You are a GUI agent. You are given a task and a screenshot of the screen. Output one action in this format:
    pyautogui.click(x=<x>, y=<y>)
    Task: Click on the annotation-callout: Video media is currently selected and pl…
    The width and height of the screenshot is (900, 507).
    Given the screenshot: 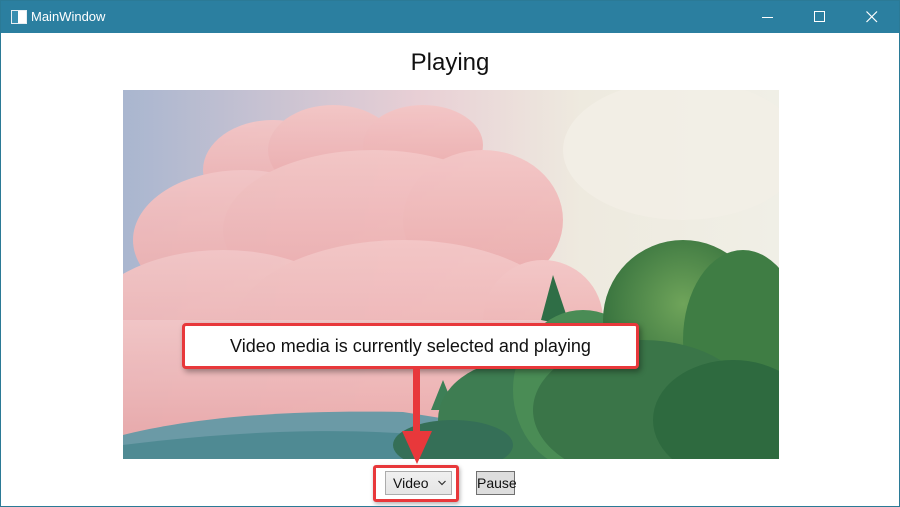 What is the action you would take?
    pyautogui.click(x=410, y=346)
    